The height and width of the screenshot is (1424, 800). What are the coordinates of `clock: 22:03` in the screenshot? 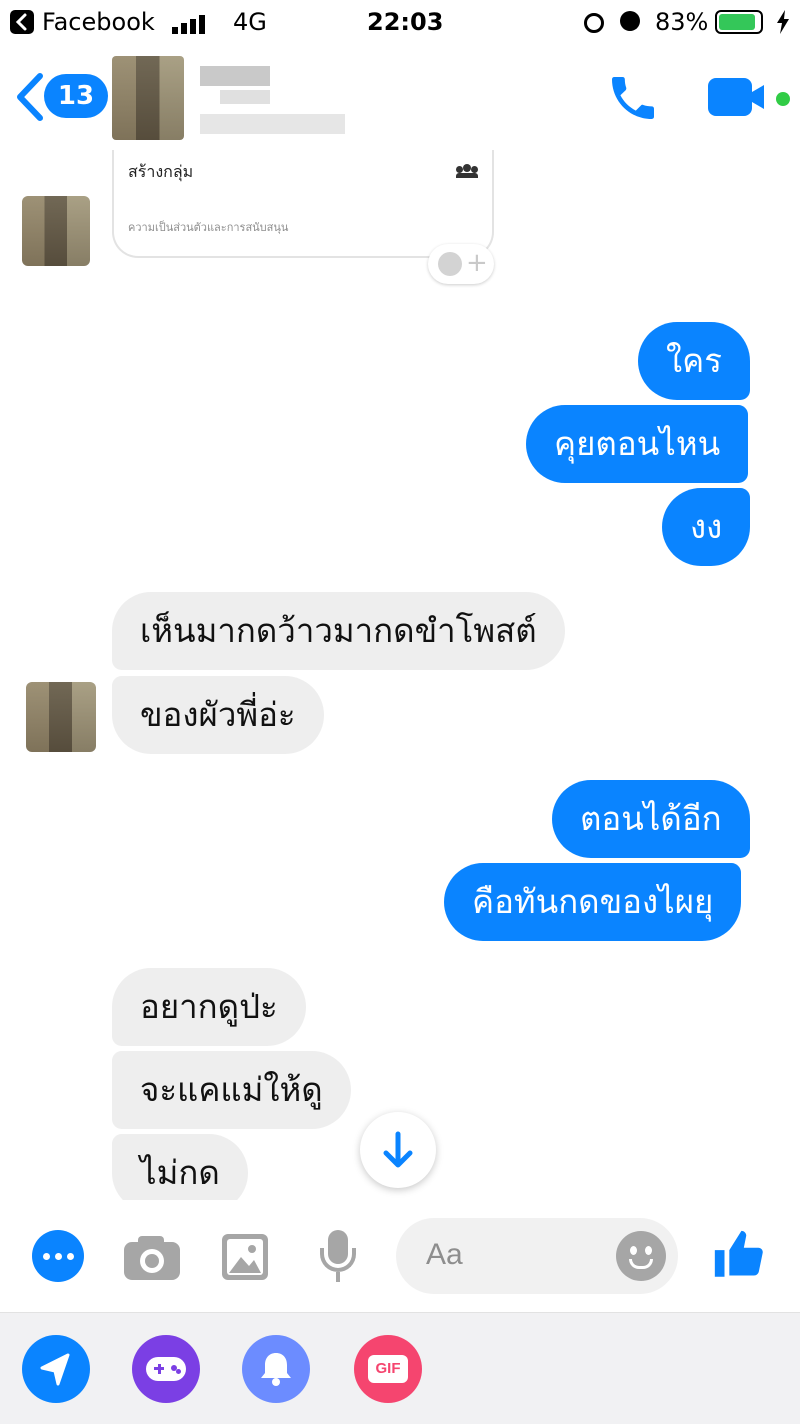 It's located at (405, 22).